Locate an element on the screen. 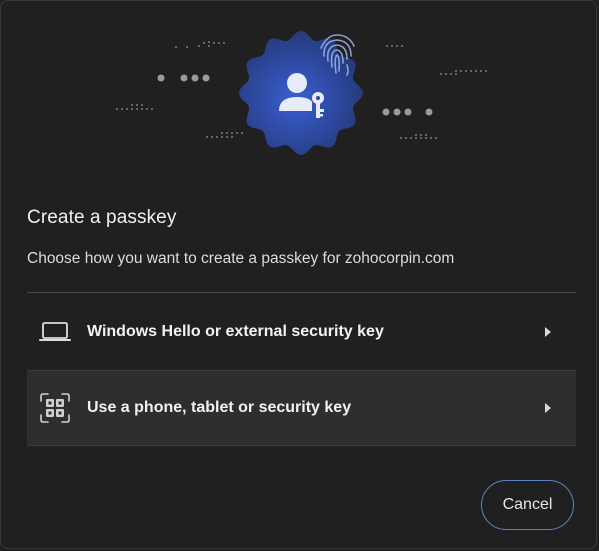 The image size is (599, 551). laptop-icon is located at coordinates (55, 332).